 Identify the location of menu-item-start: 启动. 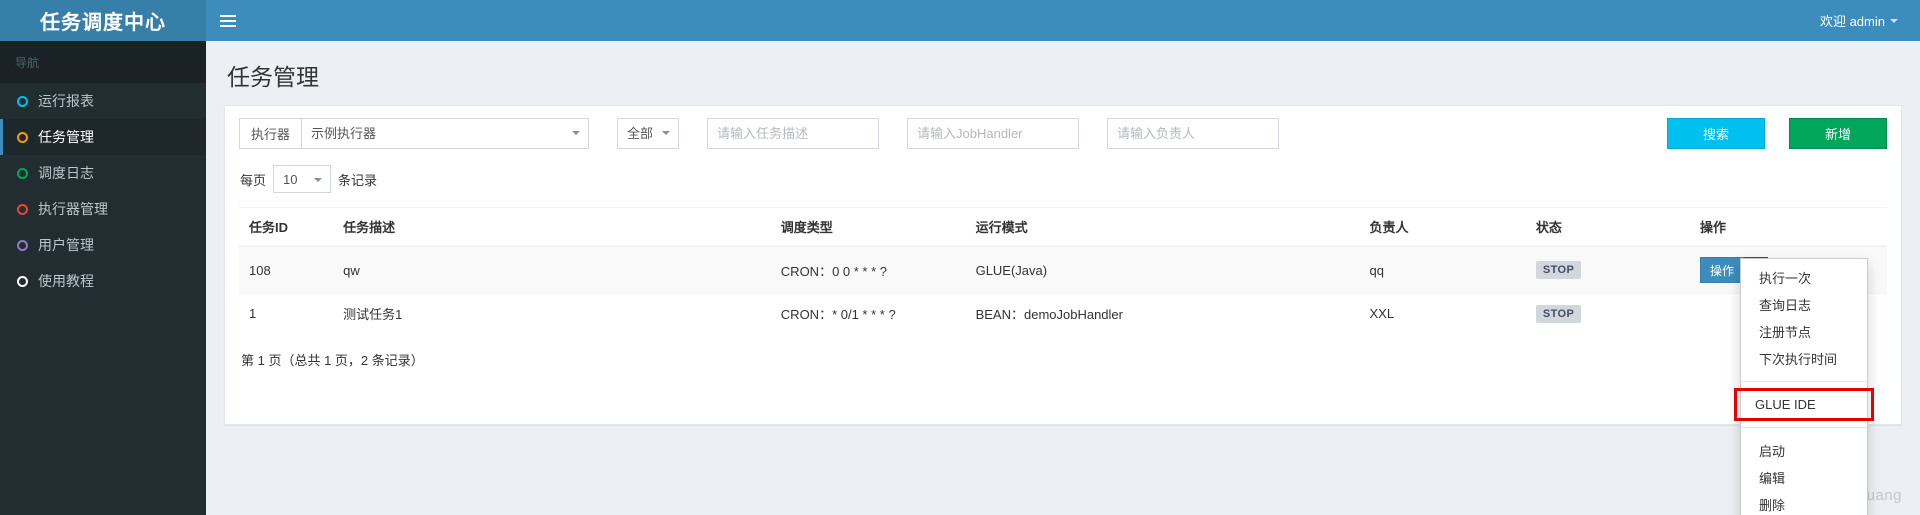
(1804, 450).